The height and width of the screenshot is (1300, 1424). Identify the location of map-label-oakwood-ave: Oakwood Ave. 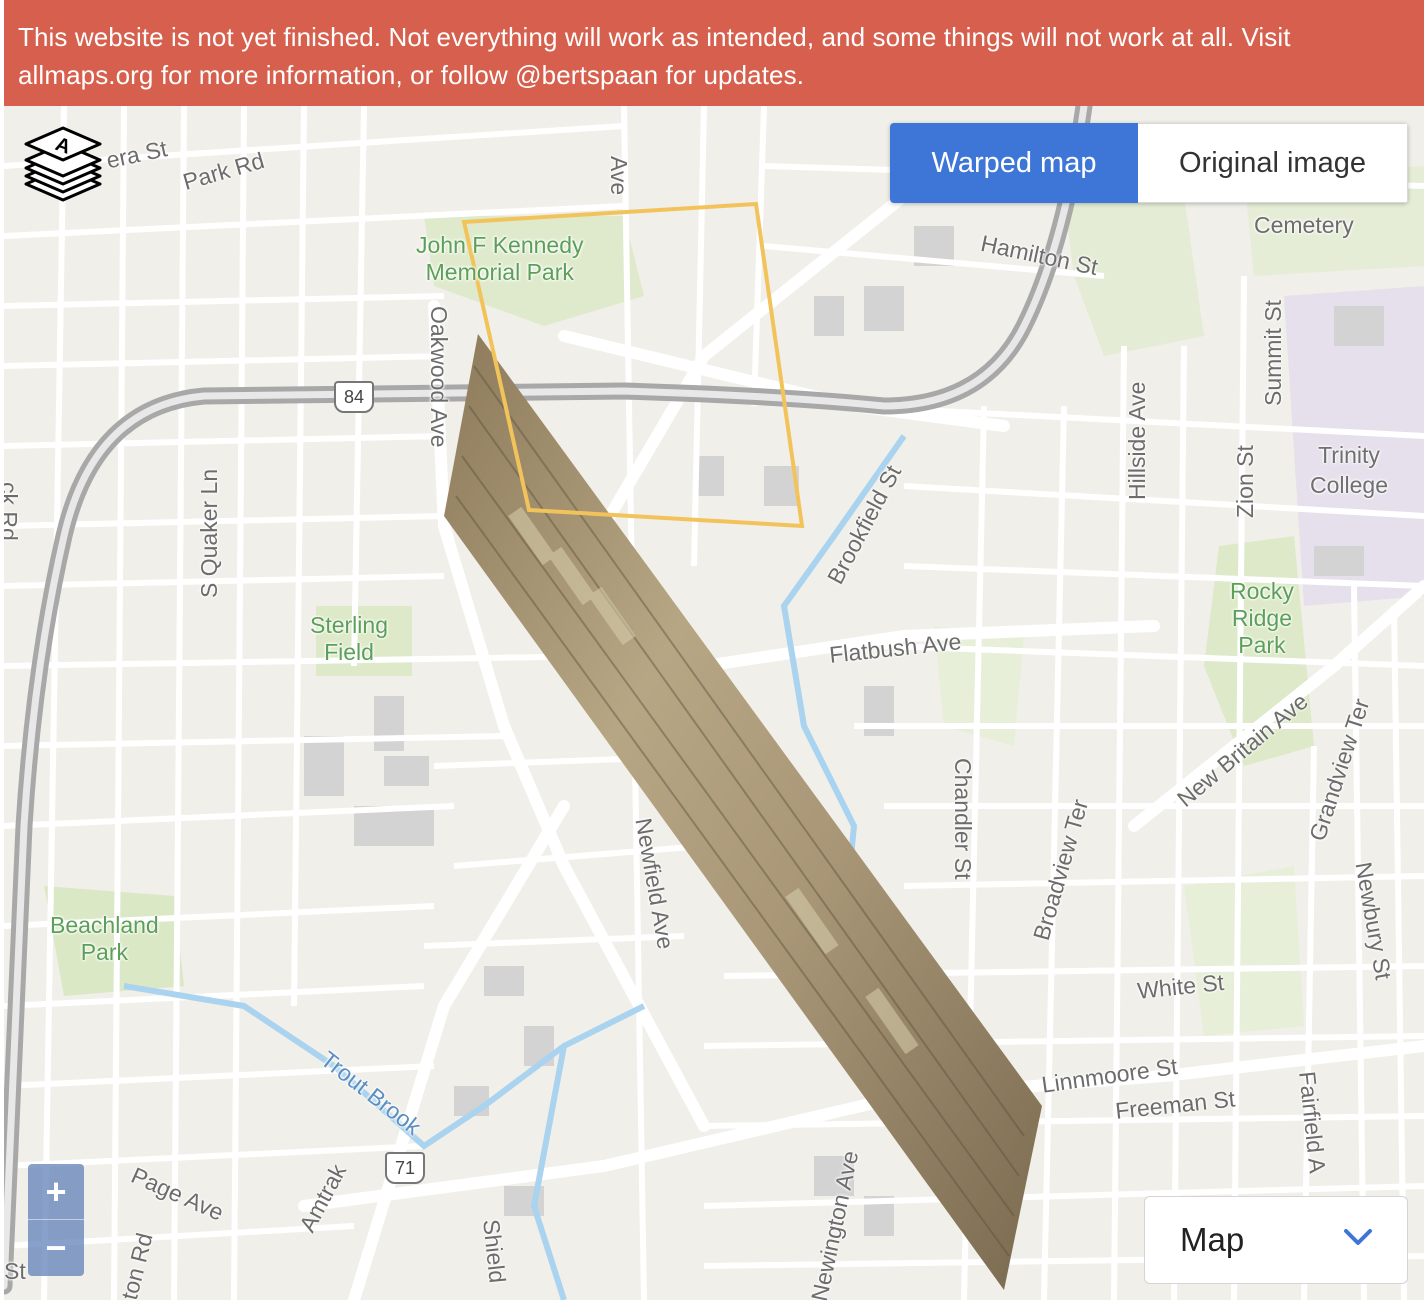
(439, 377).